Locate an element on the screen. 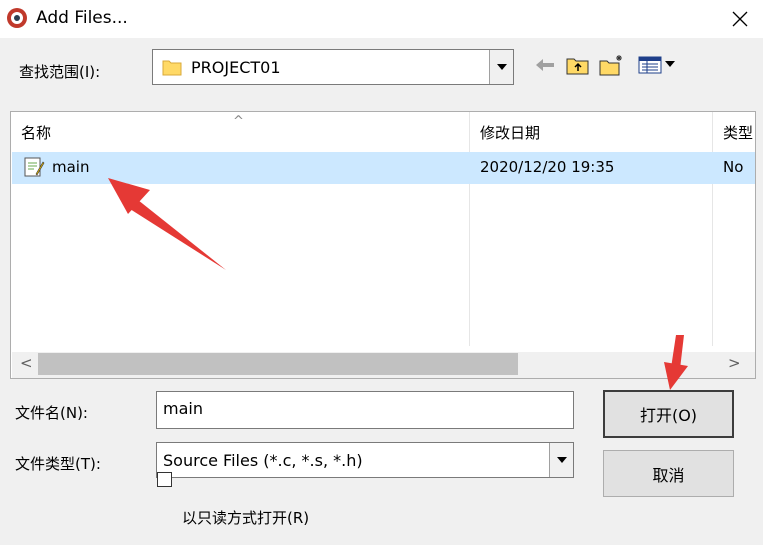 Image resolution: width=763 pixels, height=545 pixels. readonly-label: 以只读方式打开(R) is located at coordinates (246, 518).